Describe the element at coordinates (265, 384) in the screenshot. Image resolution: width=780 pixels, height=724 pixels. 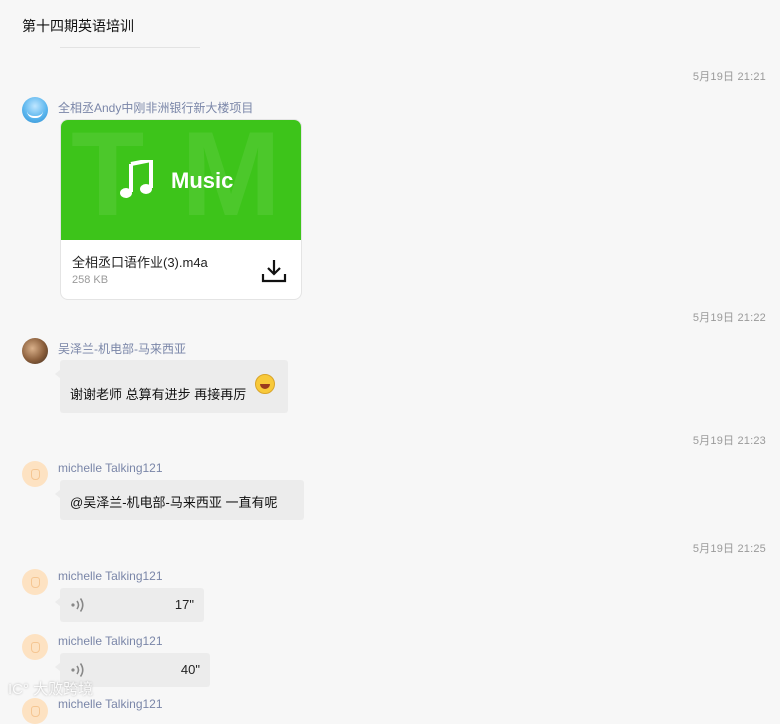
I see `laughing-emoji-icon` at that location.